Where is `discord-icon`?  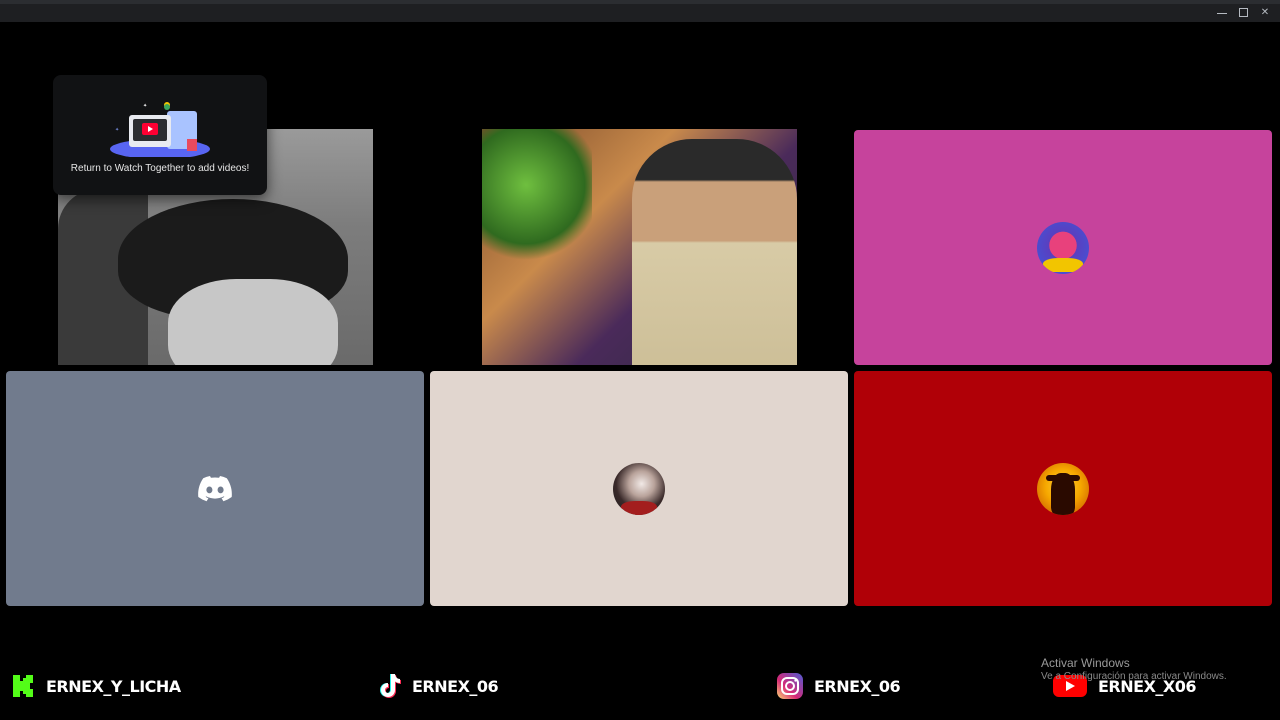
discord-icon is located at coordinates (215, 488).